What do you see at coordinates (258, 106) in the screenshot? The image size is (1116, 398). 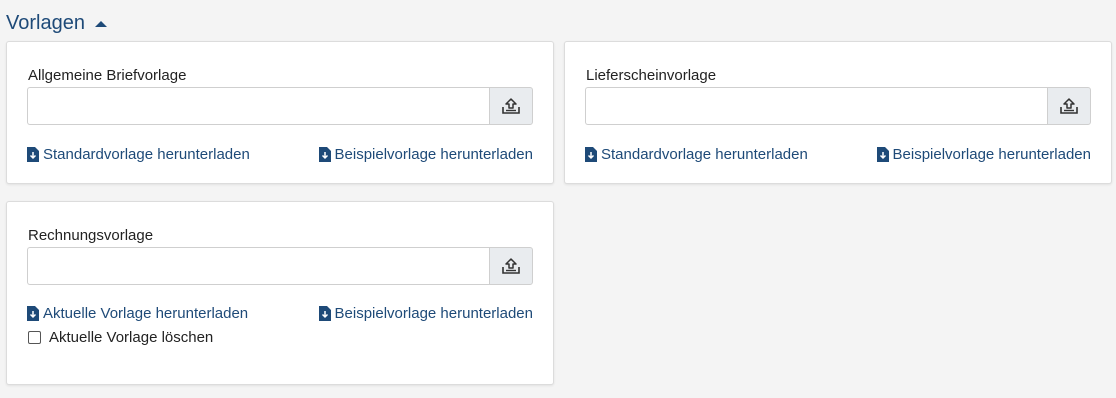 I see `briefvorlage-file-input` at bounding box center [258, 106].